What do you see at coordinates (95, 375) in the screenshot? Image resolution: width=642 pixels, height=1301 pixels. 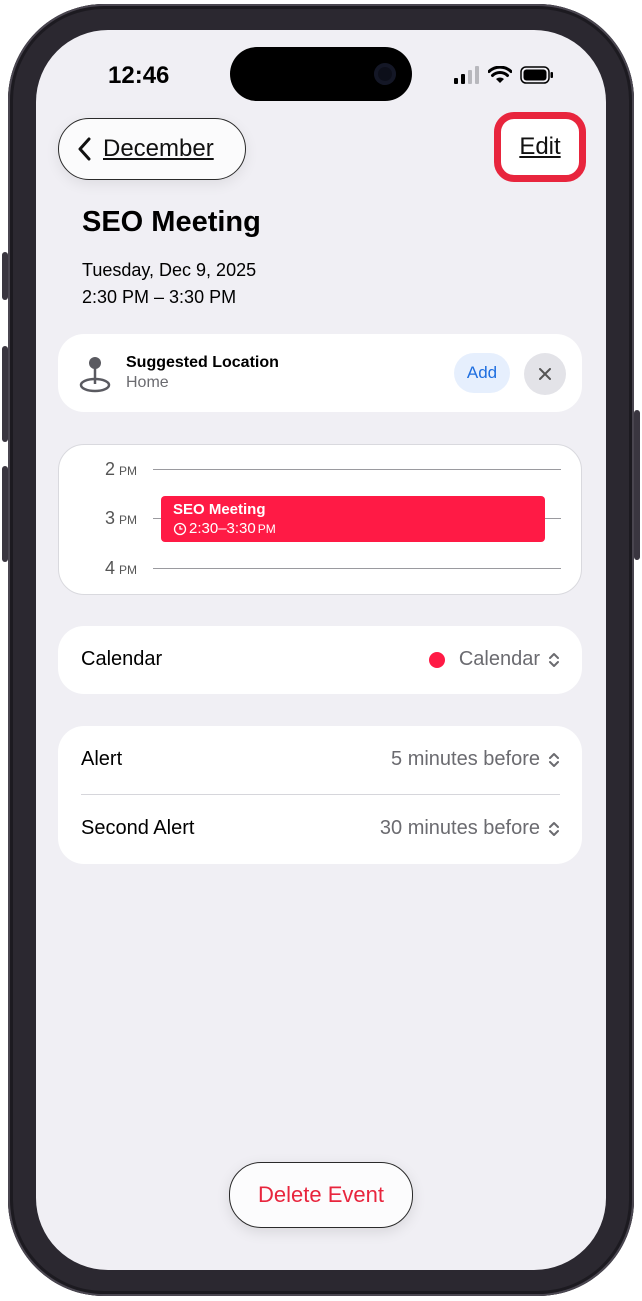 I see `map-pin-icon` at bounding box center [95, 375].